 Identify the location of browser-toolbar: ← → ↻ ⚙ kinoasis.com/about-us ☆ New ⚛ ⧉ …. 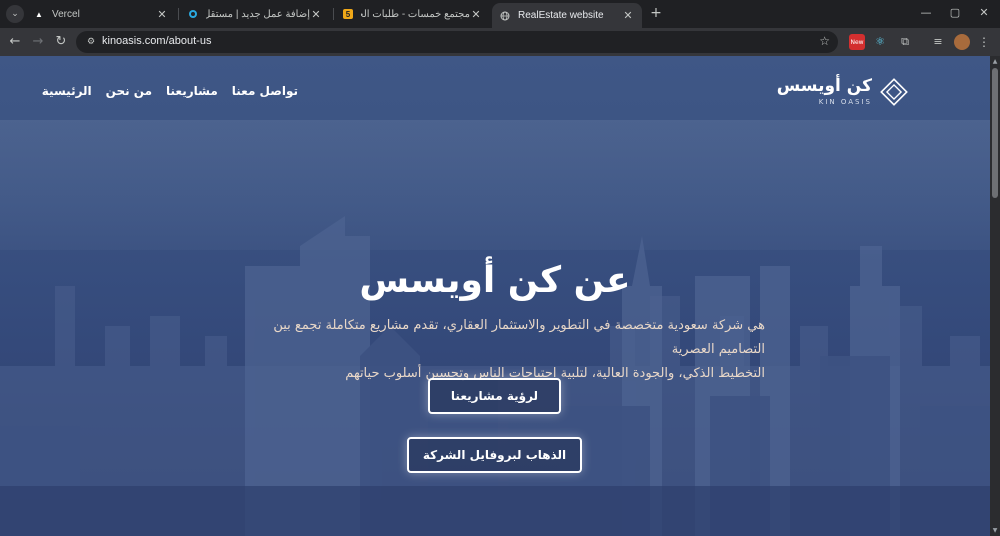
(500, 42).